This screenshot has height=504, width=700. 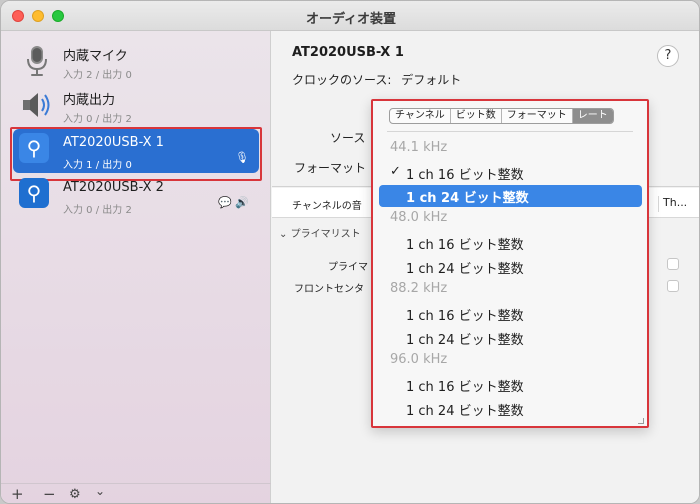 What do you see at coordinates (510, 314) in the screenshot?
I see `menu-item-88k-16bit: 1 ch 16 ビット整数` at bounding box center [510, 314].